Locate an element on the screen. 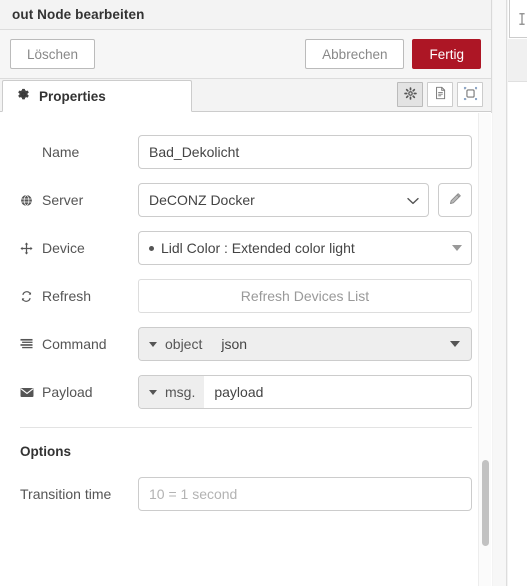 This screenshot has width=527, height=586. device-select: Lidl Color : Extended color light is located at coordinates (305, 248).